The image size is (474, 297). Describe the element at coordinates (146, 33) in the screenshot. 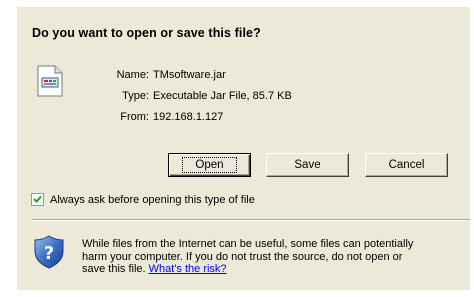

I see `dialog-question: Do you want to open or save this file?` at that location.